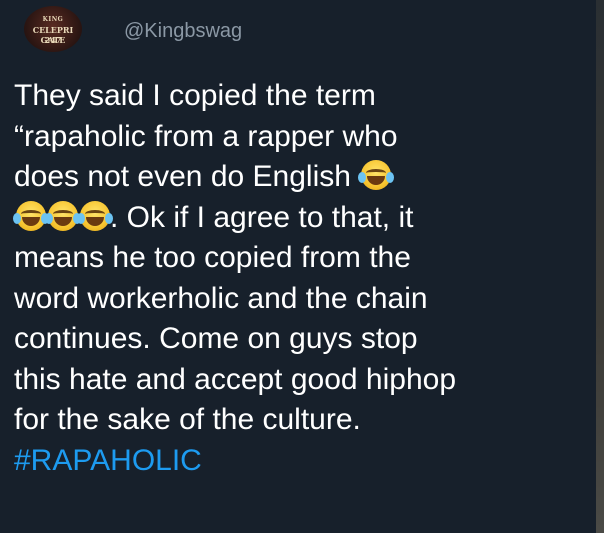 This screenshot has width=604, height=533. I want to click on tweet-header: KING CELEPRI GATE 247 @Kingbswag, so click(294, 31).